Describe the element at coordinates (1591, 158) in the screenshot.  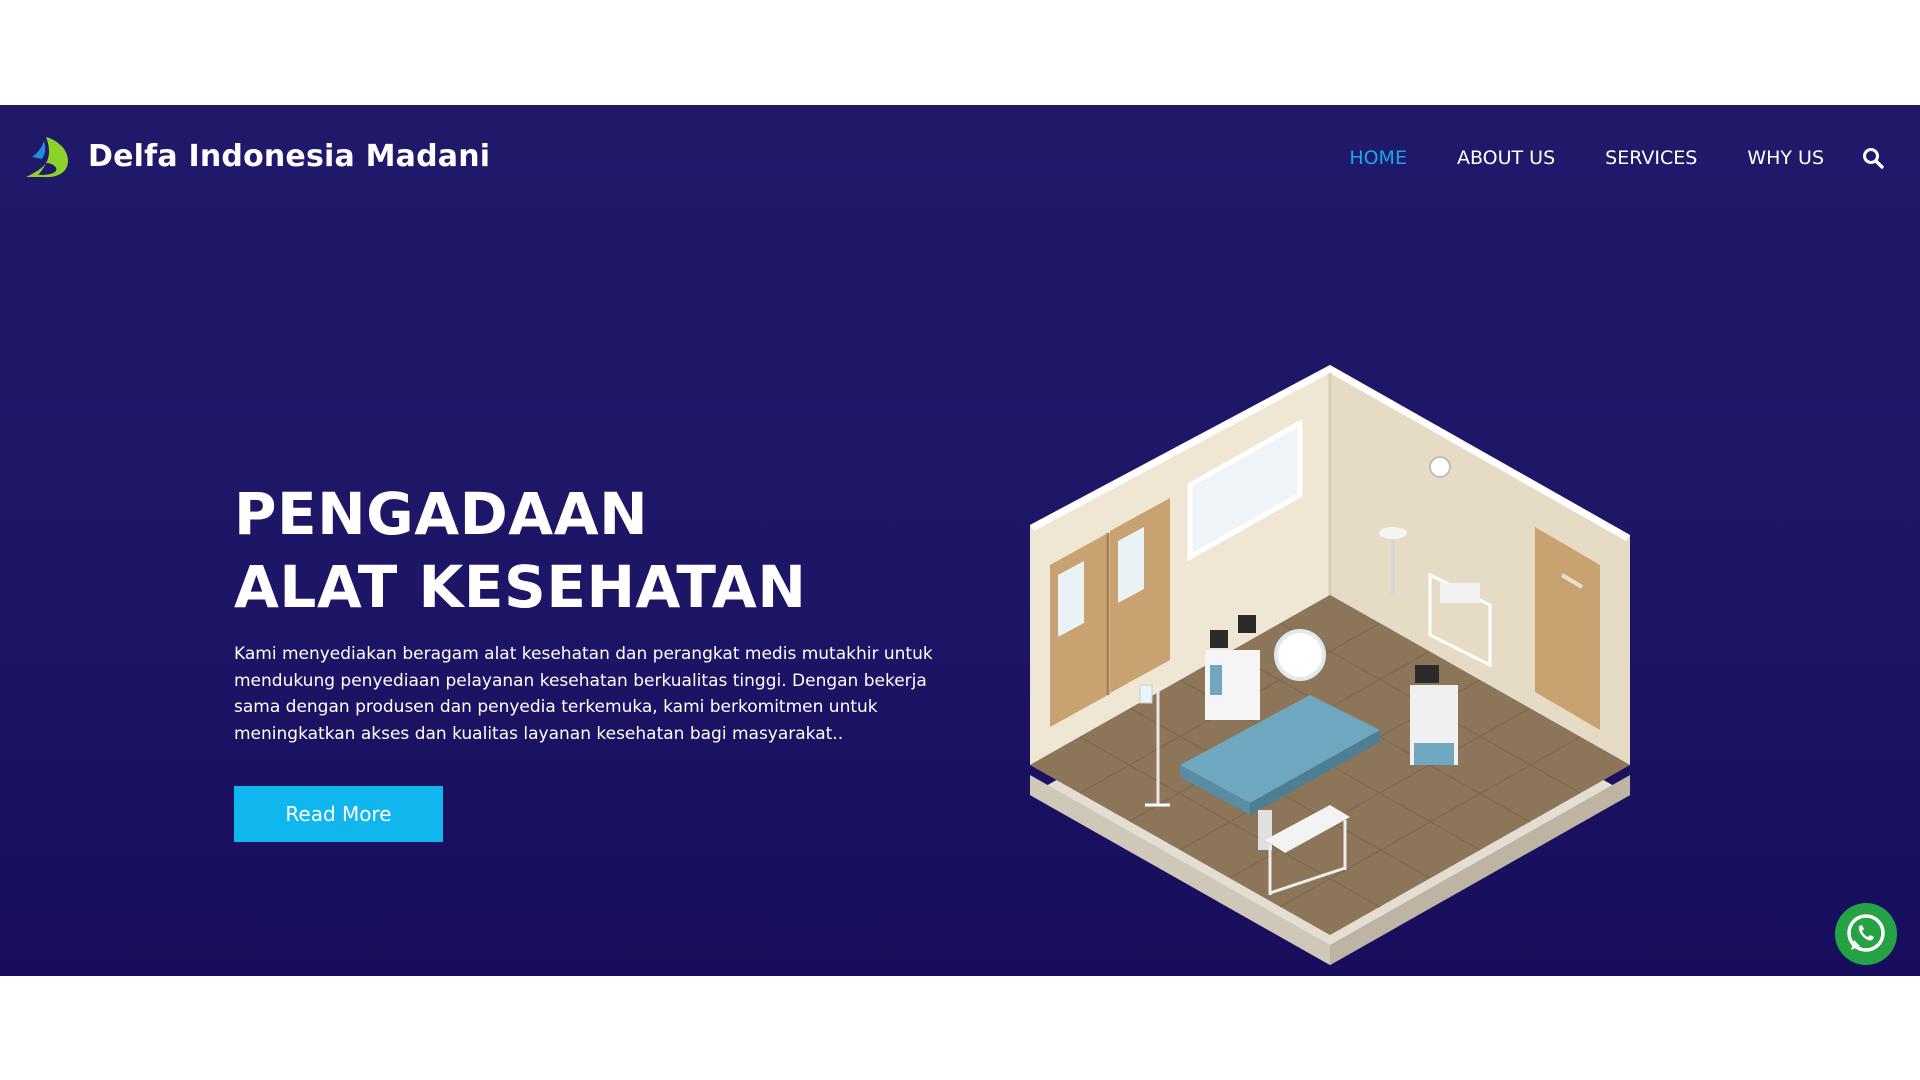
I see `main-nav: HOME ABOUT US SERVICES WHY US` at that location.